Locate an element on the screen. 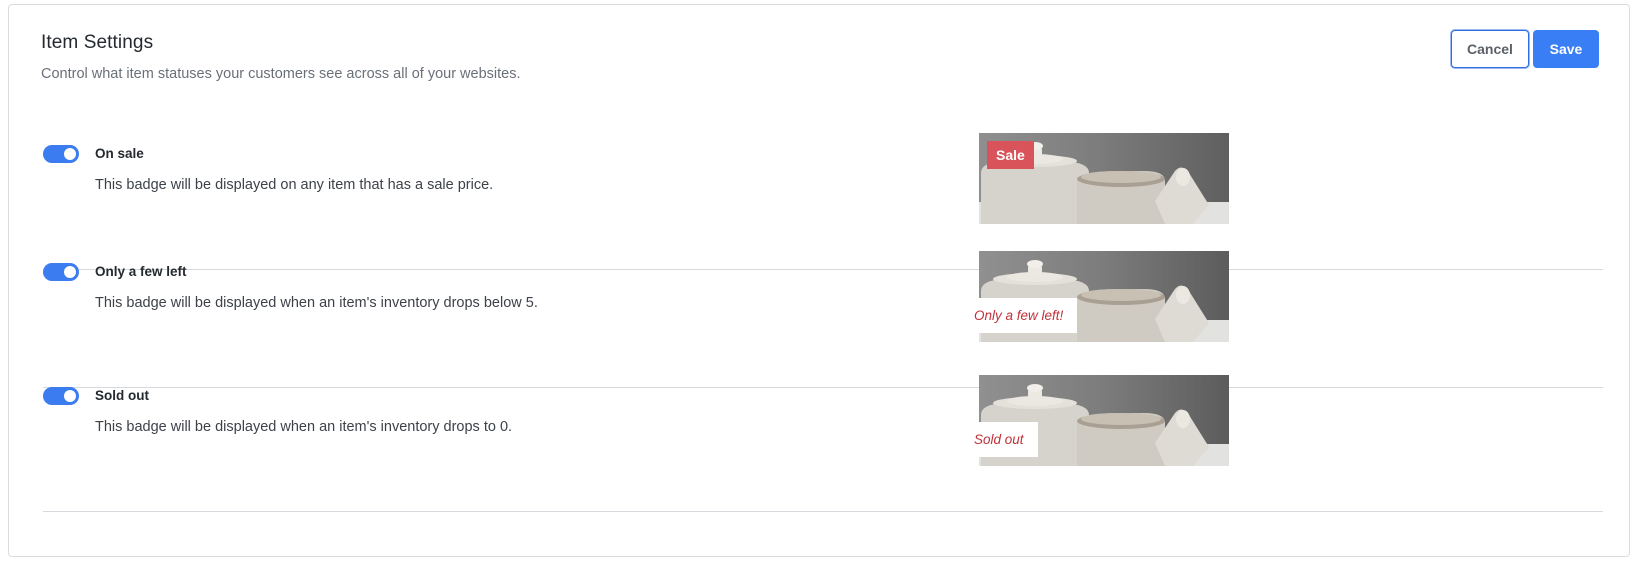 This screenshot has width=1636, height=566. setting-title: Sold out is located at coordinates (122, 395).